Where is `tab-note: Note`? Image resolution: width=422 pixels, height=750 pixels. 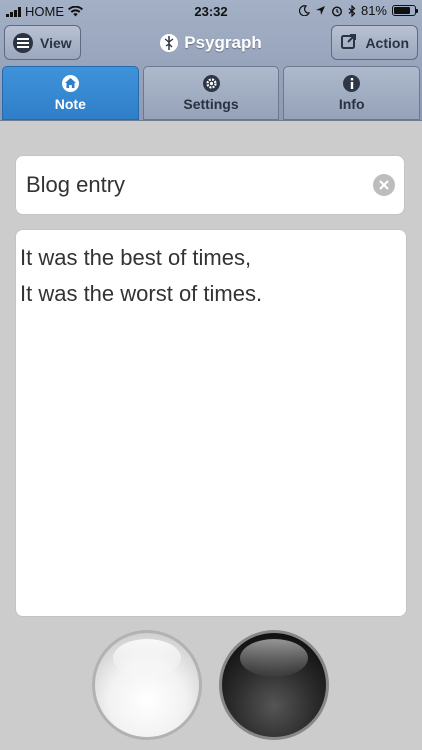
tab-note: Note is located at coordinates (70, 93).